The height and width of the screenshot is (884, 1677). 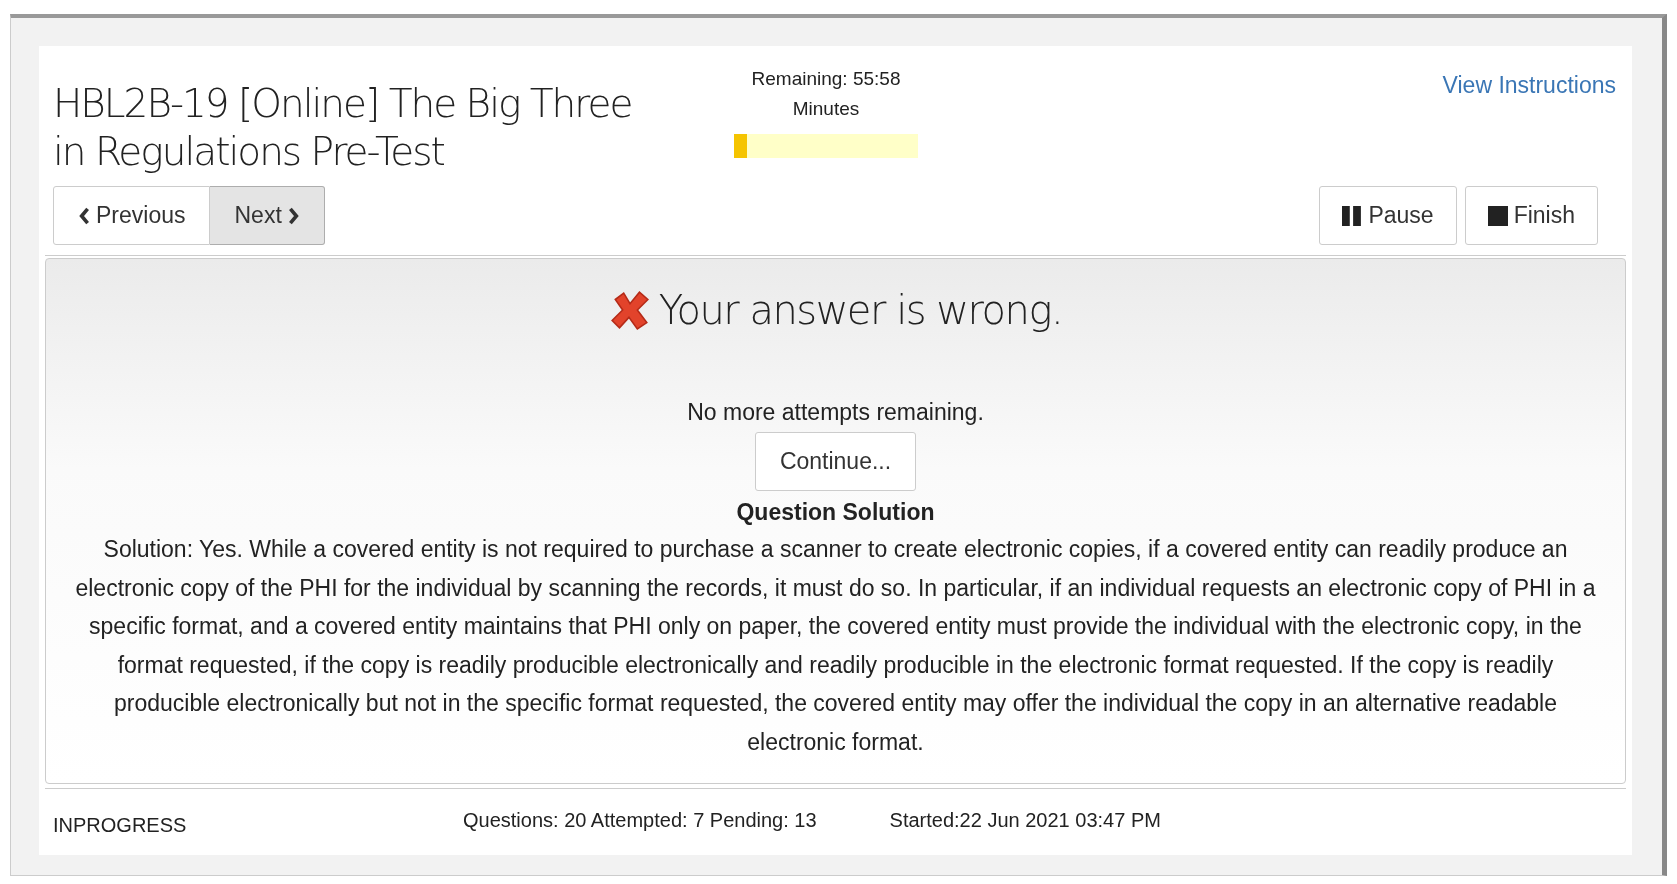 I want to click on status-label: INPROGRESS, so click(x=120, y=824).